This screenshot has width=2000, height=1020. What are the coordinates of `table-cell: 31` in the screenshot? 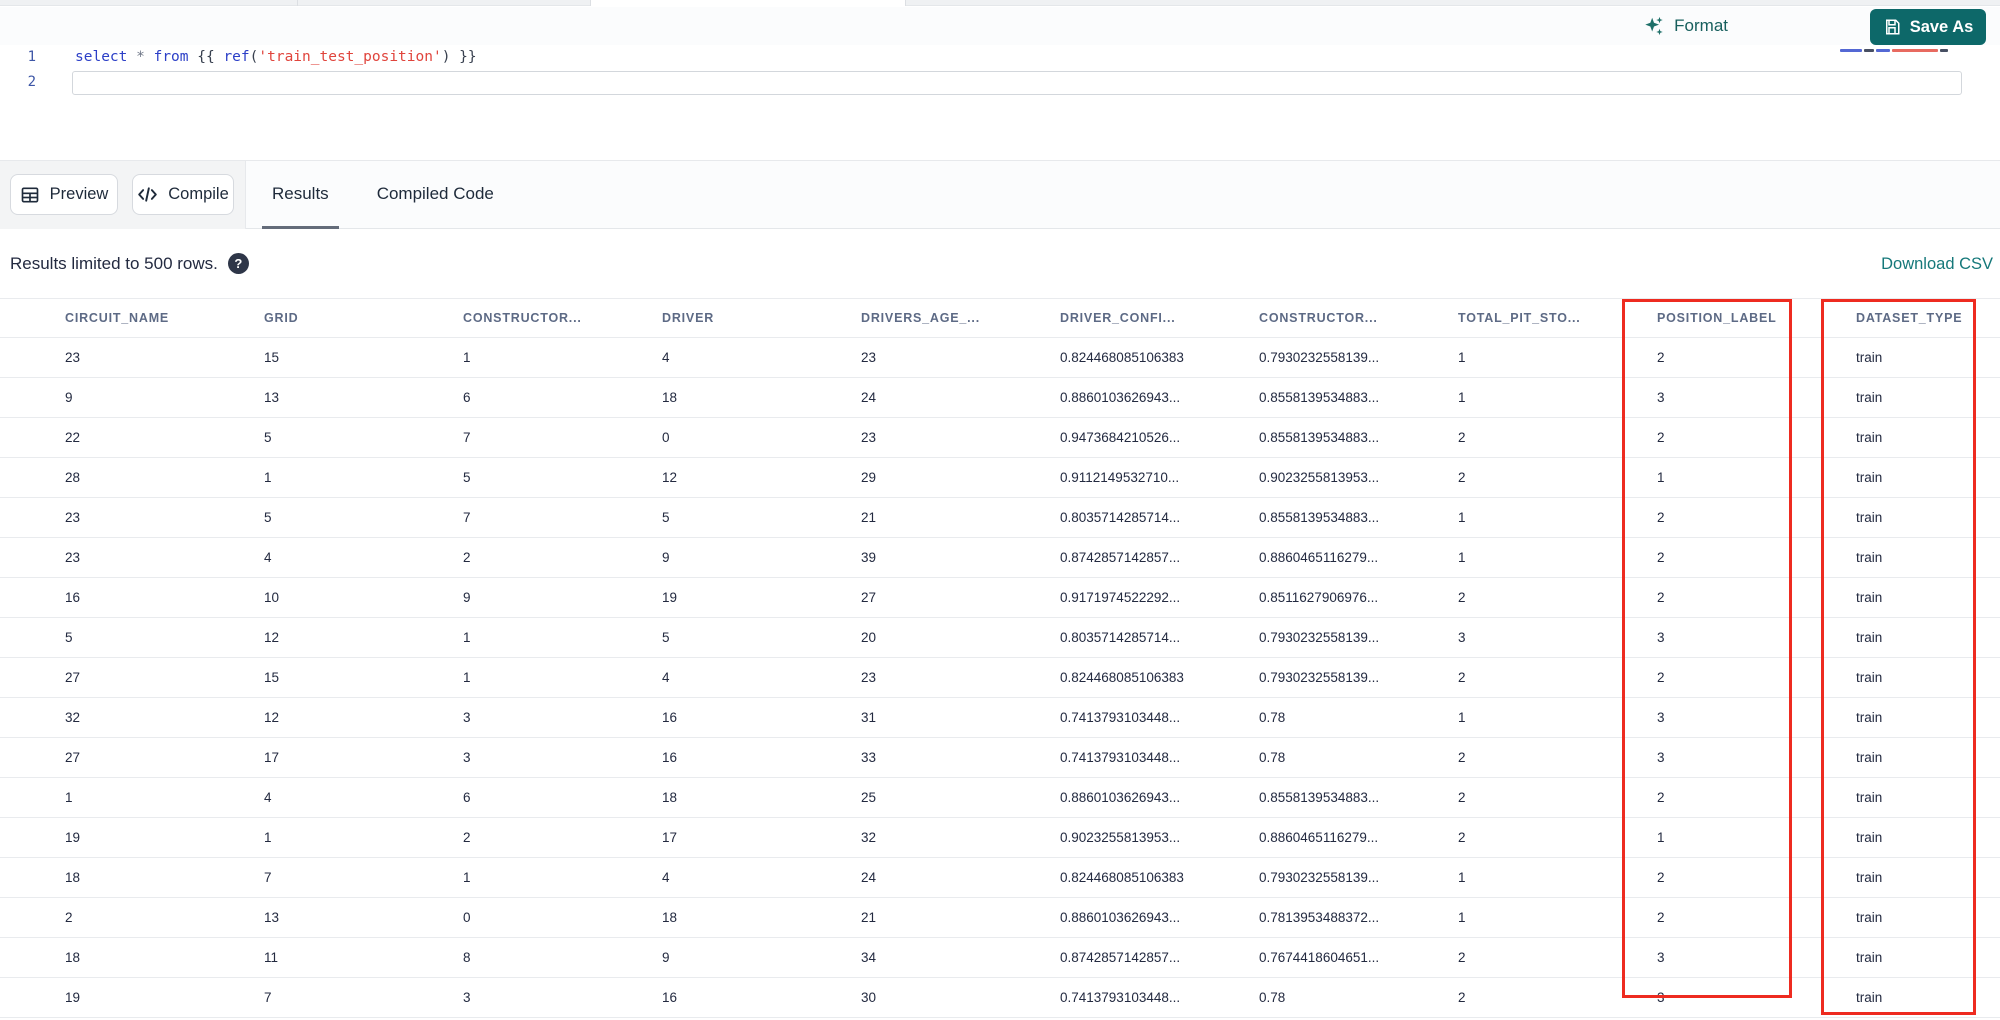 It's located at (869, 717).